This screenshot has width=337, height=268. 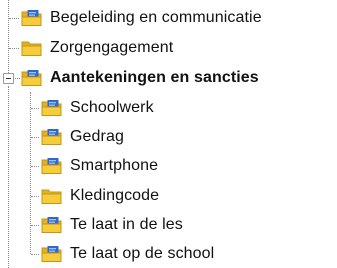 I want to click on tree-item-label: Zorgengagement, so click(x=112, y=47).